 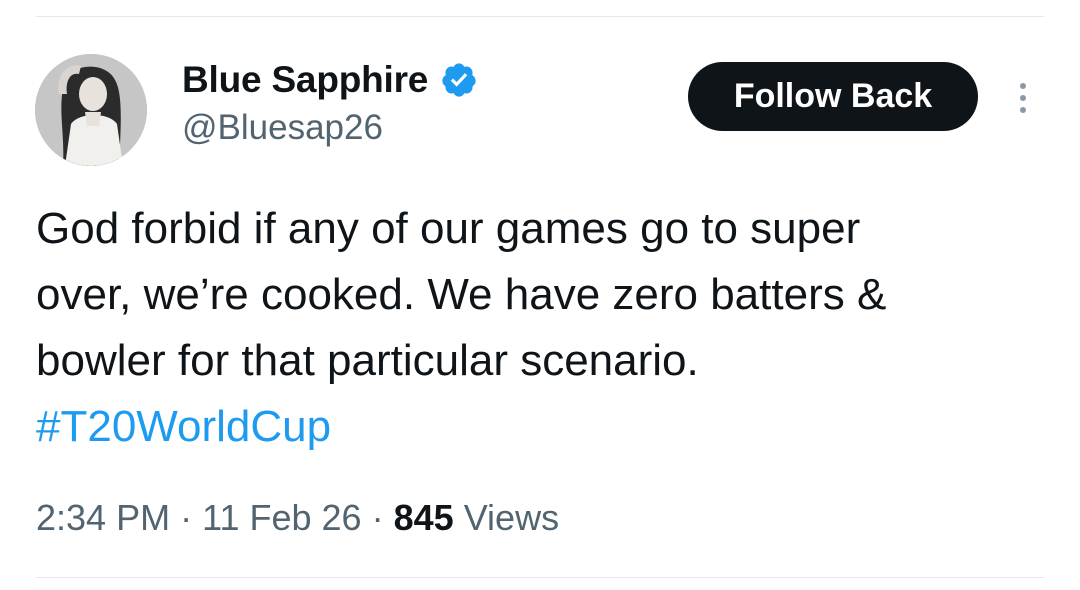 I want to click on bottom-divider, so click(x=540, y=577).